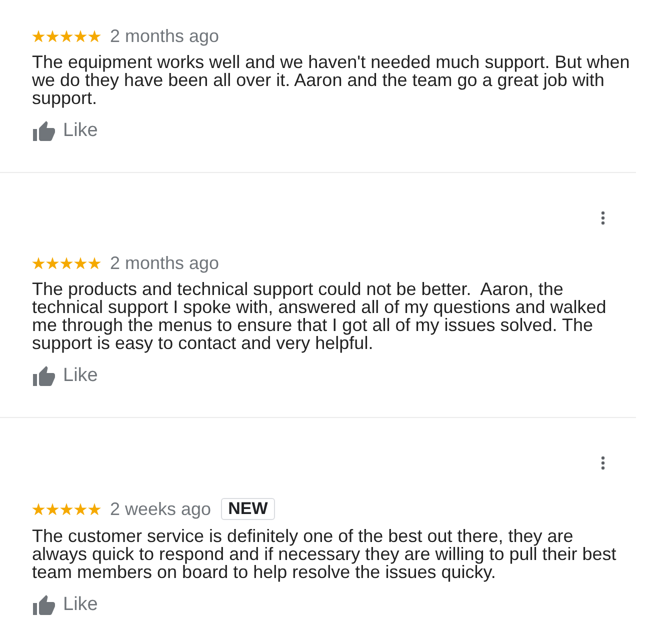  What do you see at coordinates (320, 316) in the screenshot?
I see `review-text: The products and technical support could not be better. Aaron, the technical support I spoke with, answered all of my questions and walked me through the menus to ensure that I got all of my issues solved. The support is easy to contact and very helpful.` at bounding box center [320, 316].